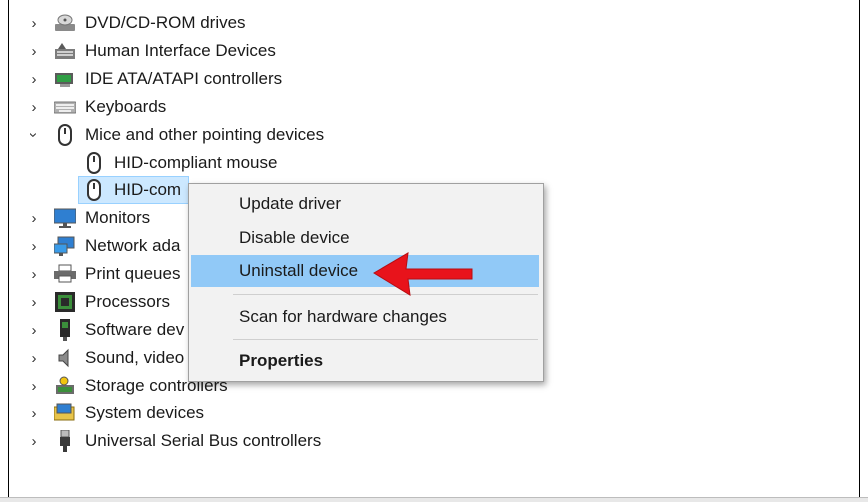  I want to click on tree-item-ide-ata-atapi-controllers: › IDE ATA/ATAPI controllers, so click(300, 79).